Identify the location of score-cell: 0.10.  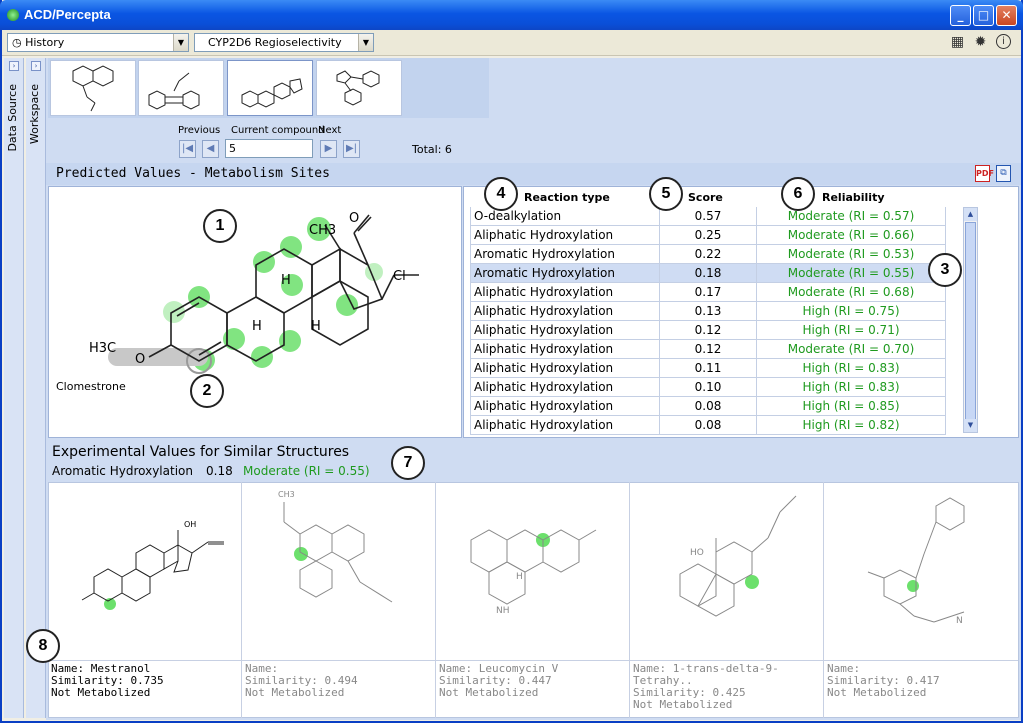
(708, 387).